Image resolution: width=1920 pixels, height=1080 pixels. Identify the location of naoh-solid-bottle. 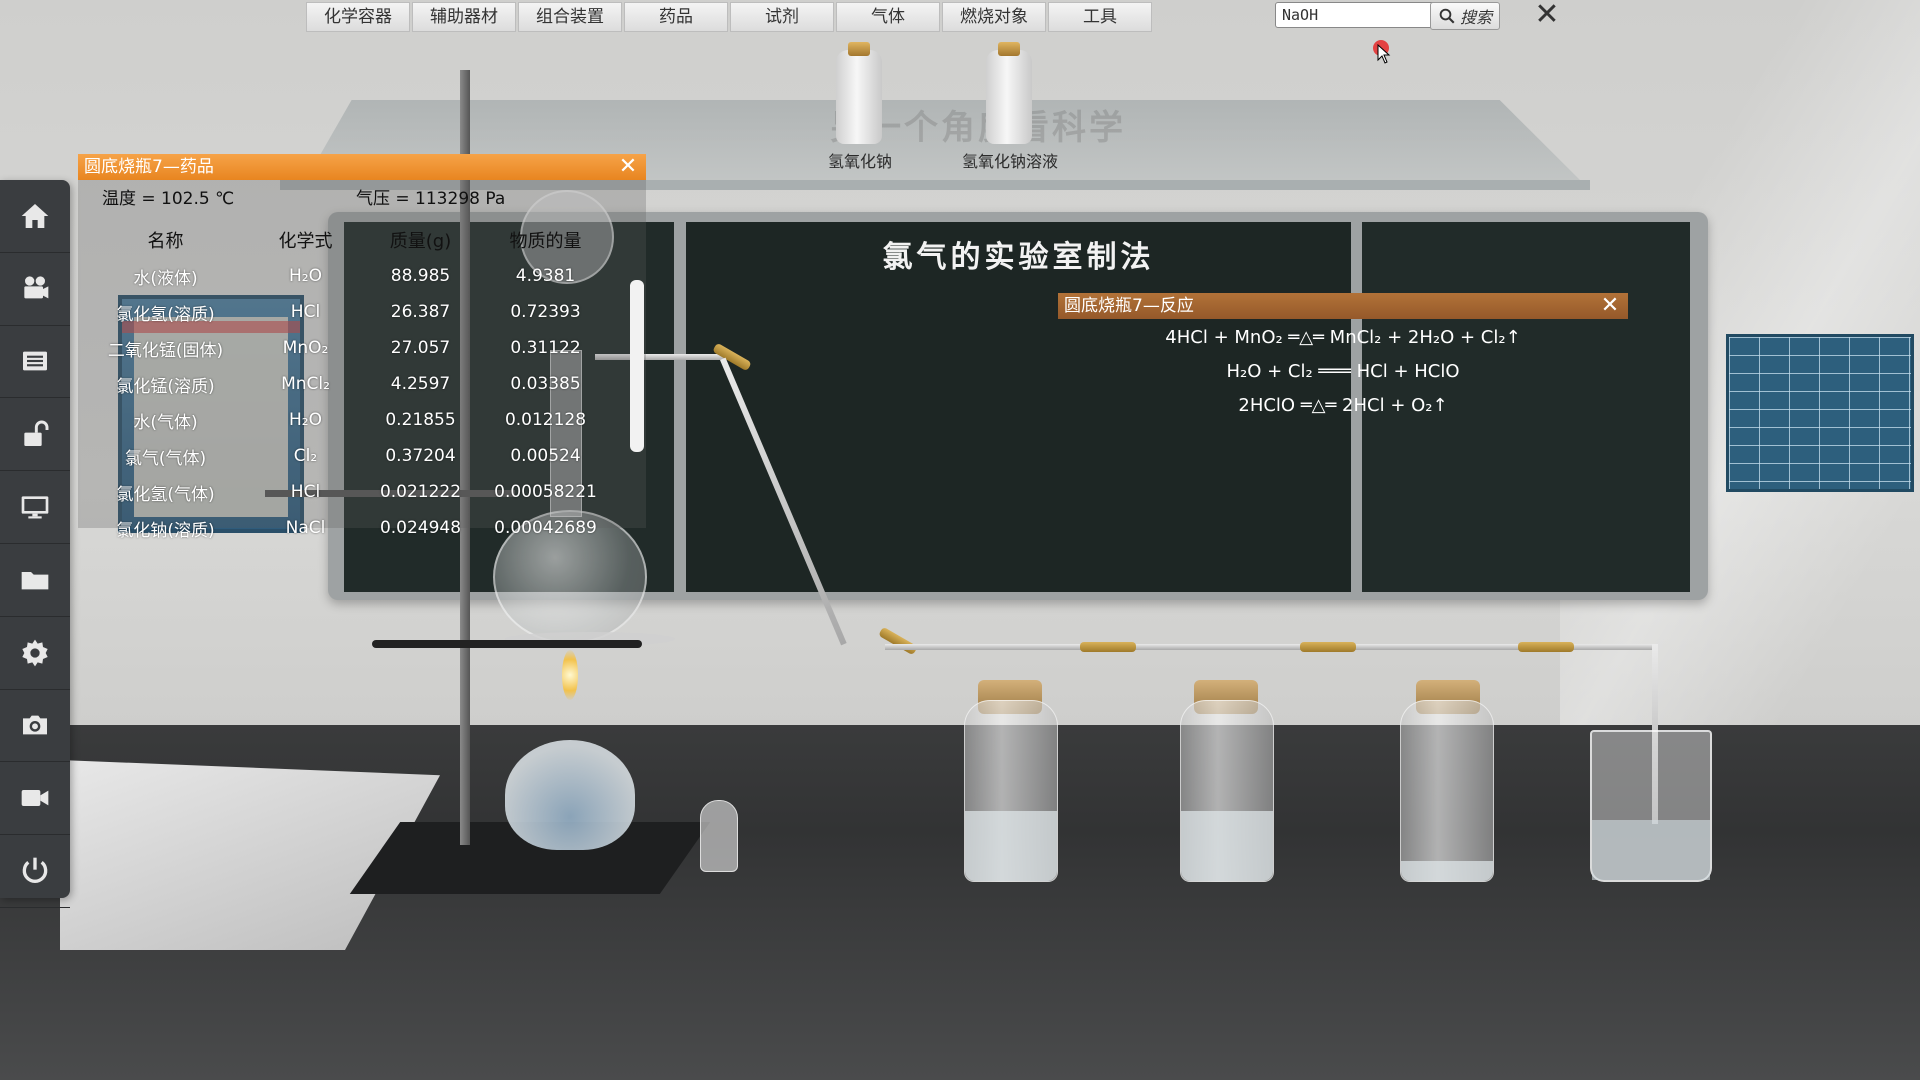
(859, 93).